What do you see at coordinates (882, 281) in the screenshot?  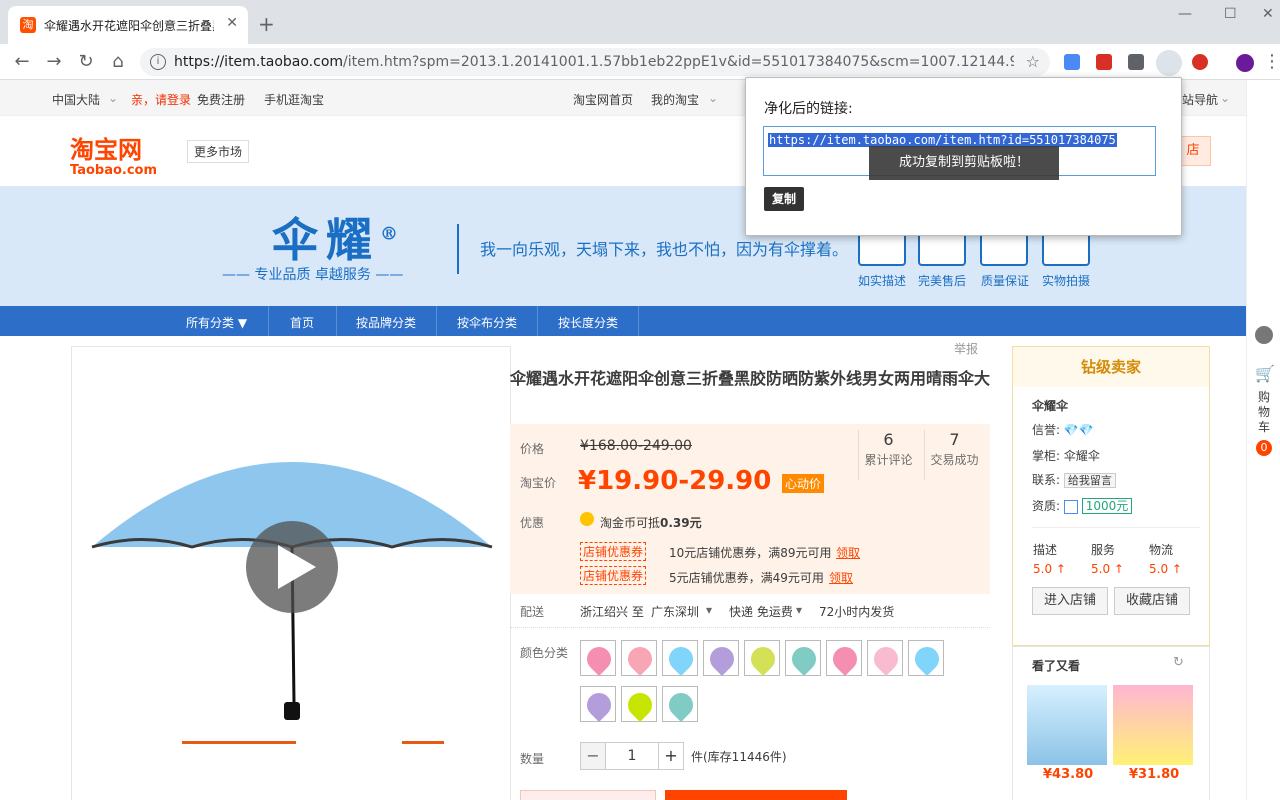 I see `banner-label: 如实描述` at bounding box center [882, 281].